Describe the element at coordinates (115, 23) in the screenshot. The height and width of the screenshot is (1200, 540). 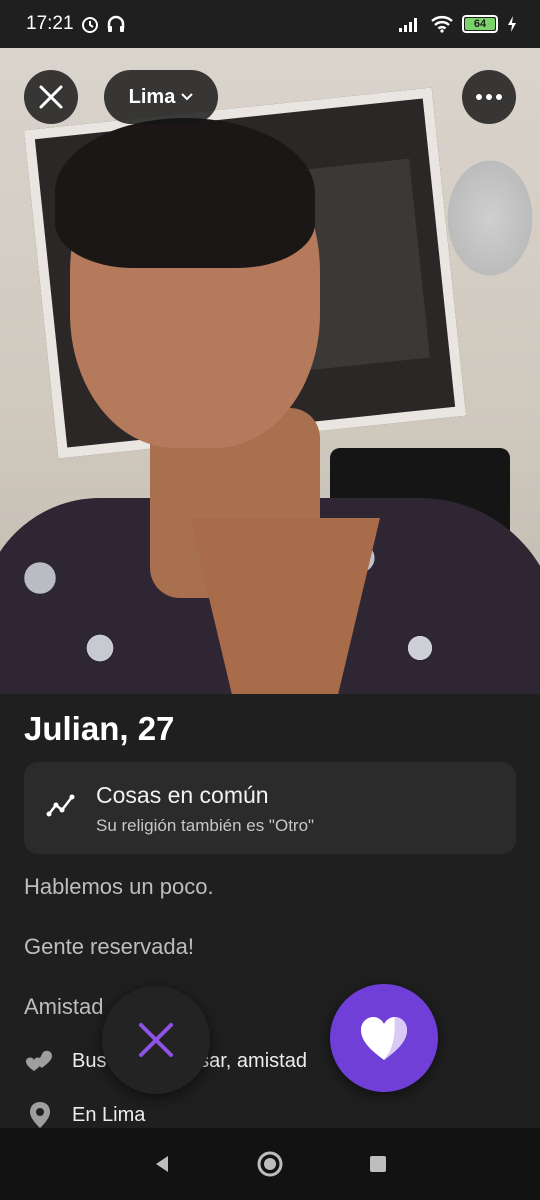
I see `headphones-icon` at that location.